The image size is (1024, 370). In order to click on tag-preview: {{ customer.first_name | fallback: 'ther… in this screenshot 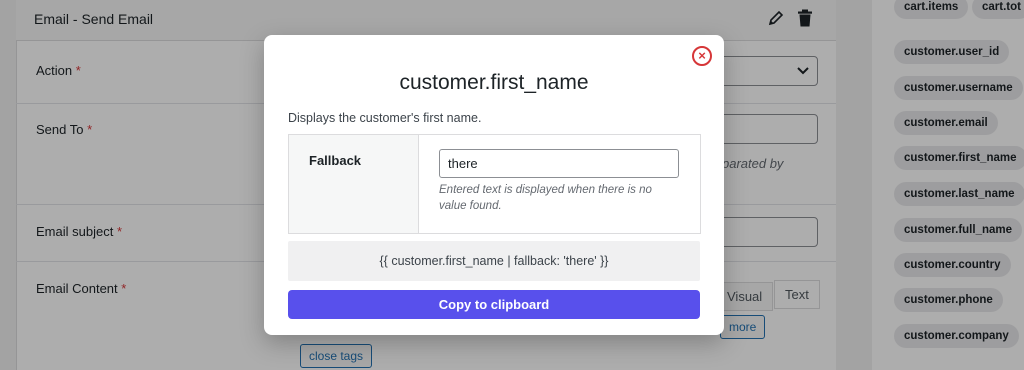, I will do `click(494, 261)`.